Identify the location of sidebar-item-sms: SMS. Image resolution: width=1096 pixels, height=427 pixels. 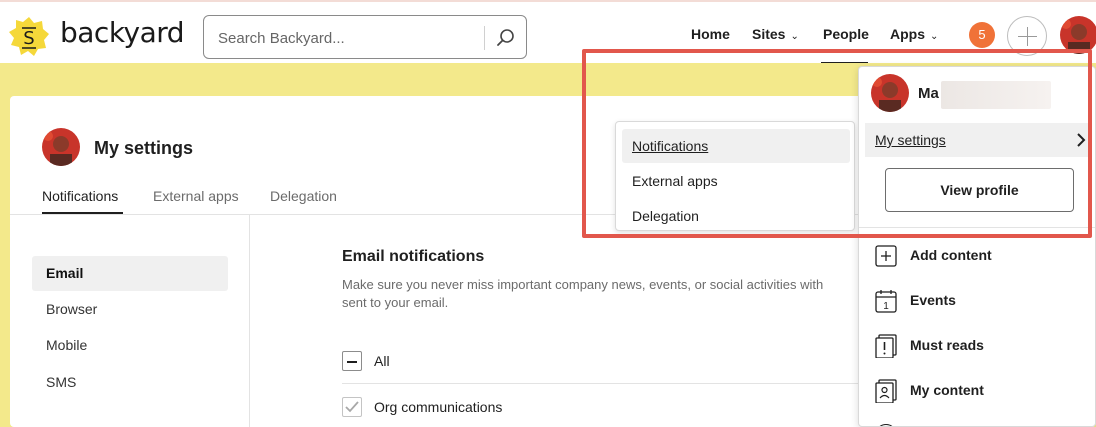
(130, 382).